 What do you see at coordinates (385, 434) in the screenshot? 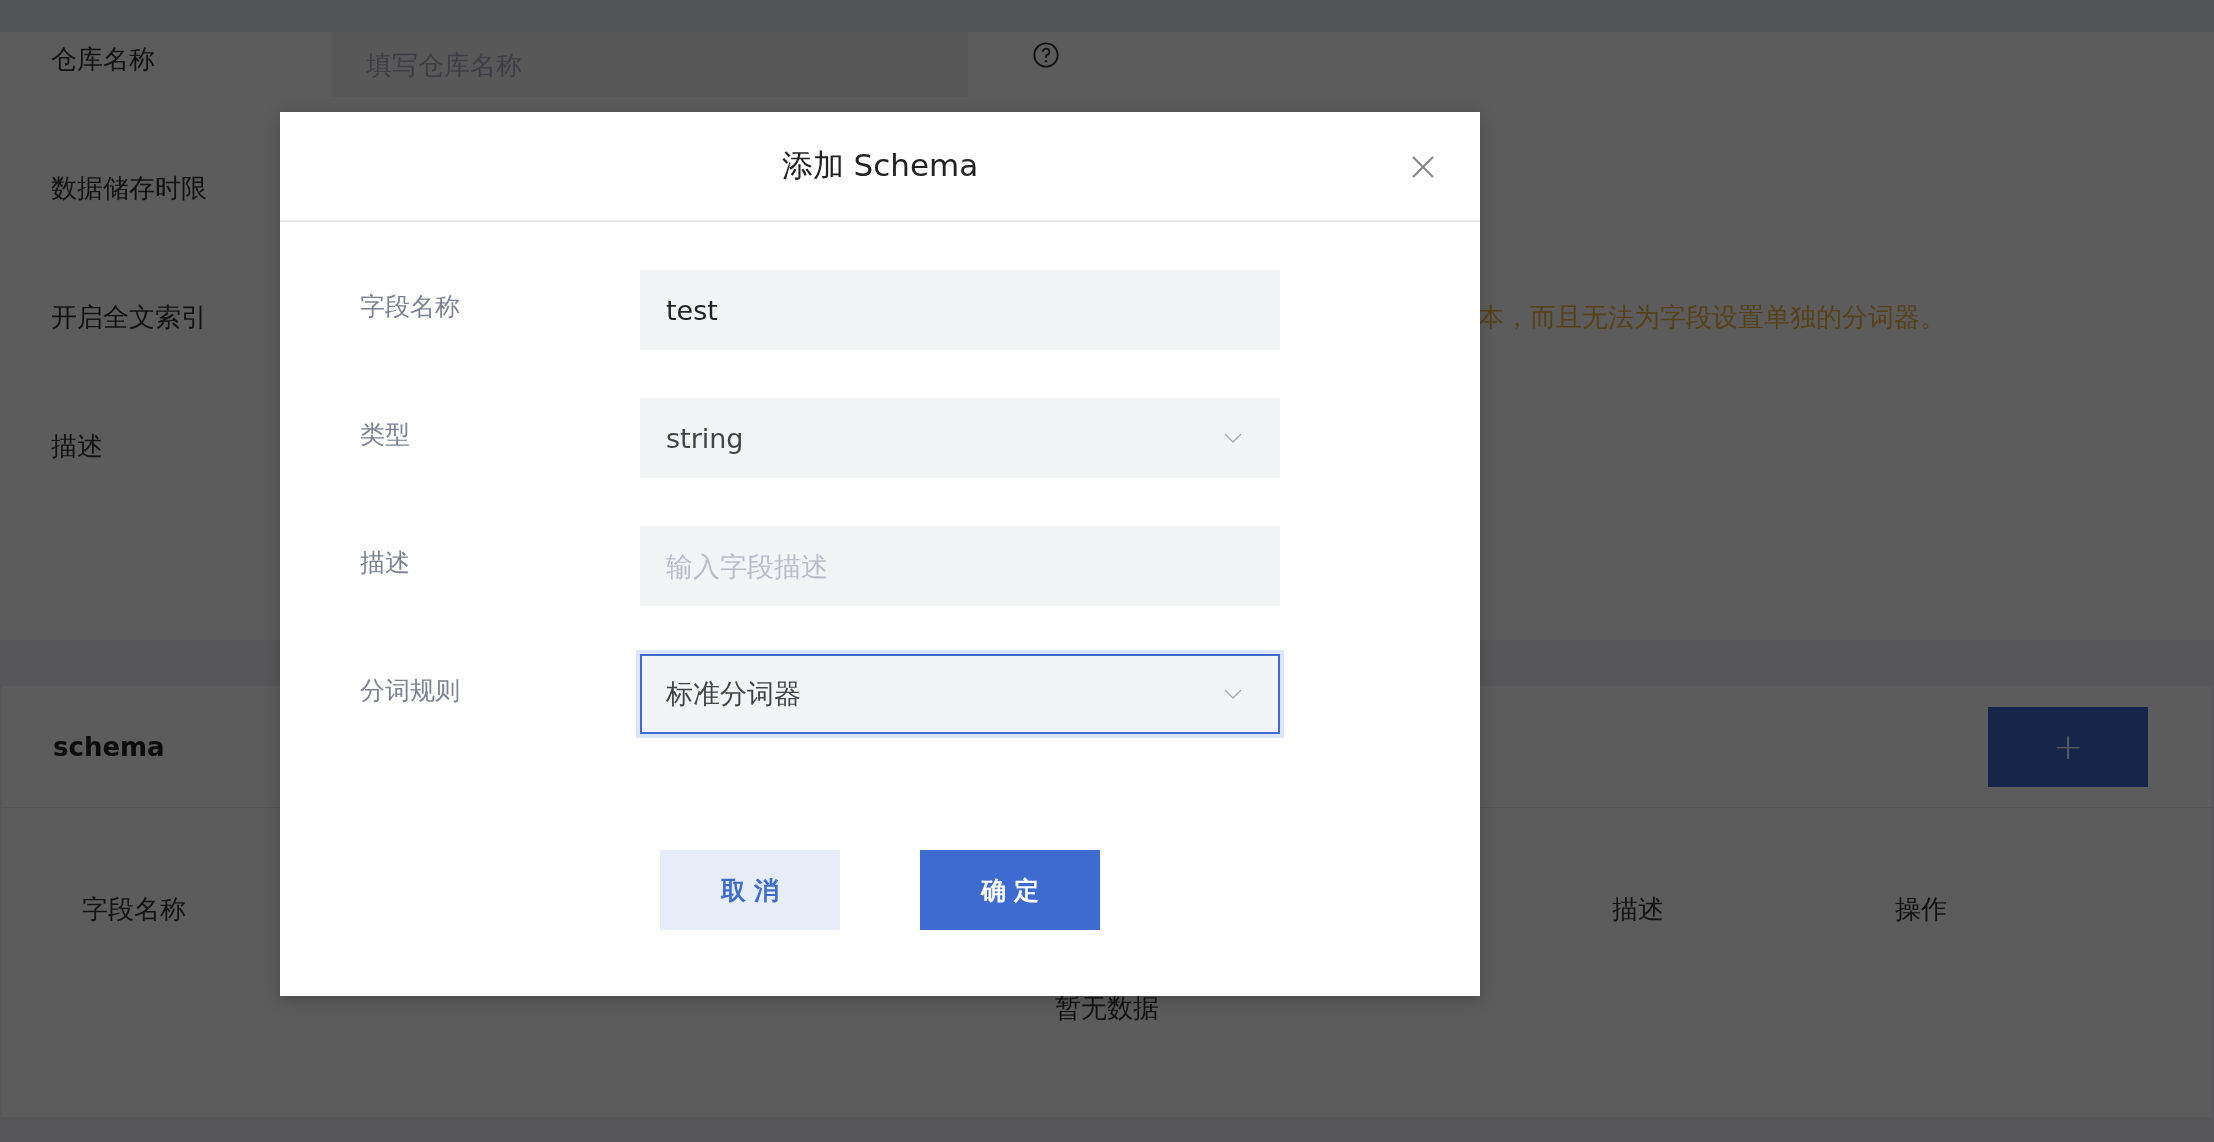
I see `field-label: 类型` at bounding box center [385, 434].